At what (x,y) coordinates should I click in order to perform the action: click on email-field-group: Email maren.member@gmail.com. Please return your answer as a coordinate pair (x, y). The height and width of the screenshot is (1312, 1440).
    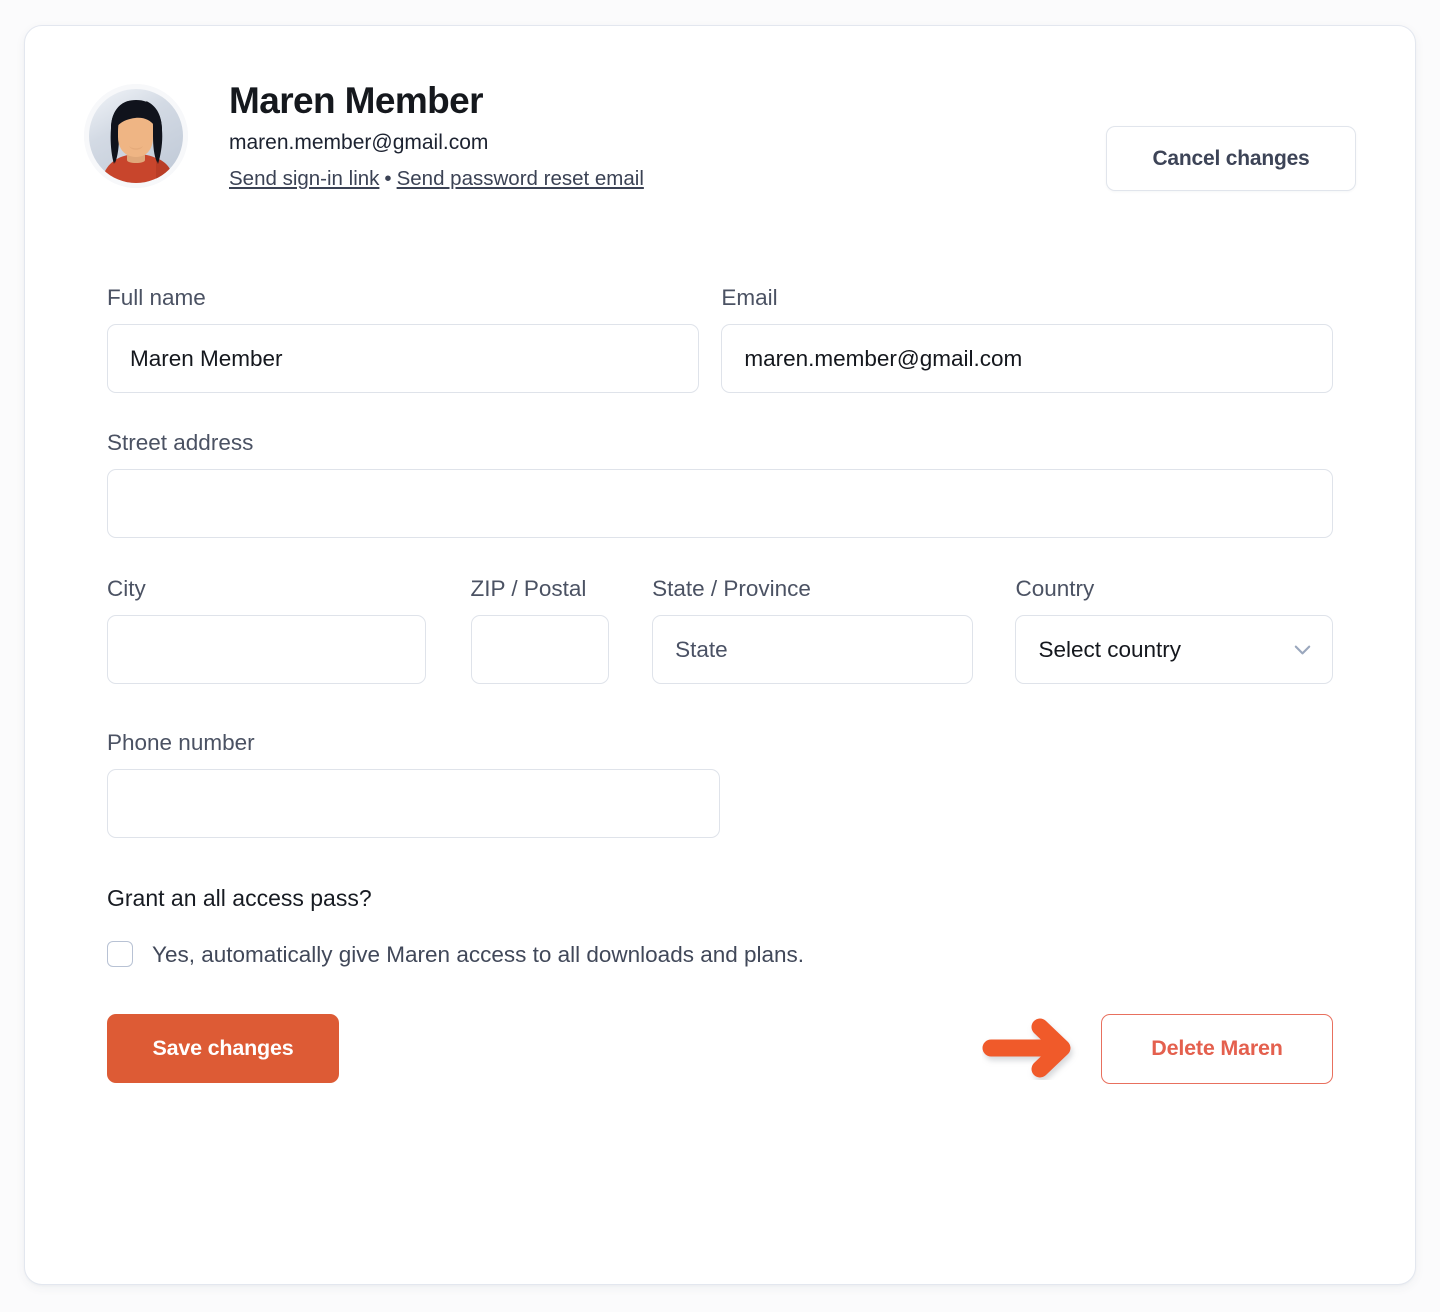
    Looking at the image, I should click on (1027, 338).